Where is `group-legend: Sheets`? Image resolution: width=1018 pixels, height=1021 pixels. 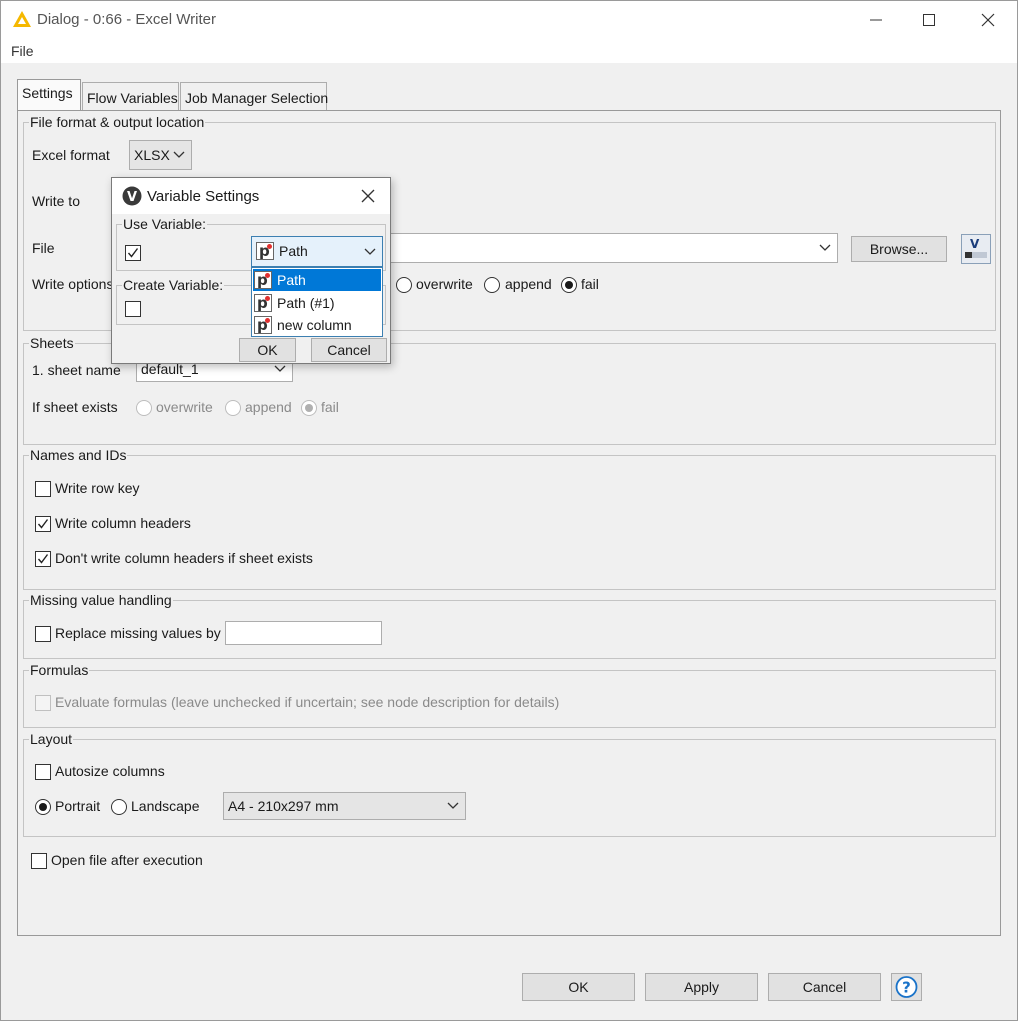
group-legend: Sheets is located at coordinates (52, 343).